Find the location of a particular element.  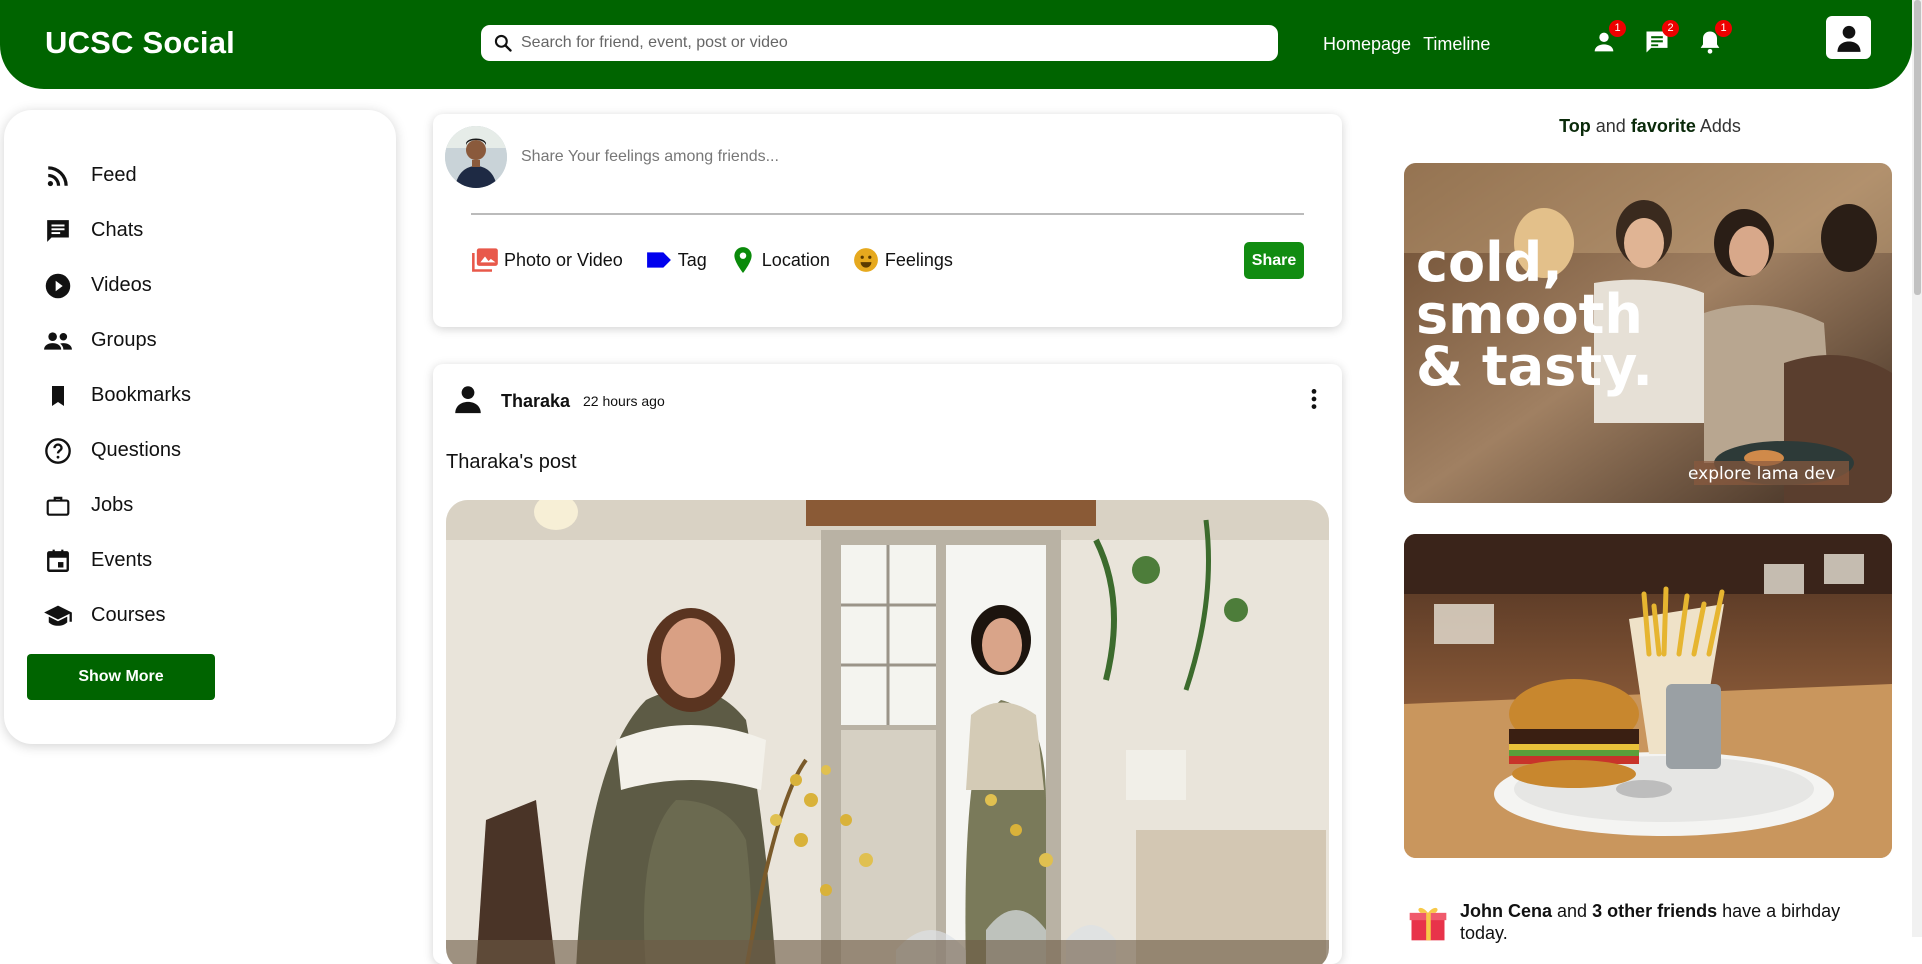

messages-badge: 2 is located at coordinates (1670, 28).